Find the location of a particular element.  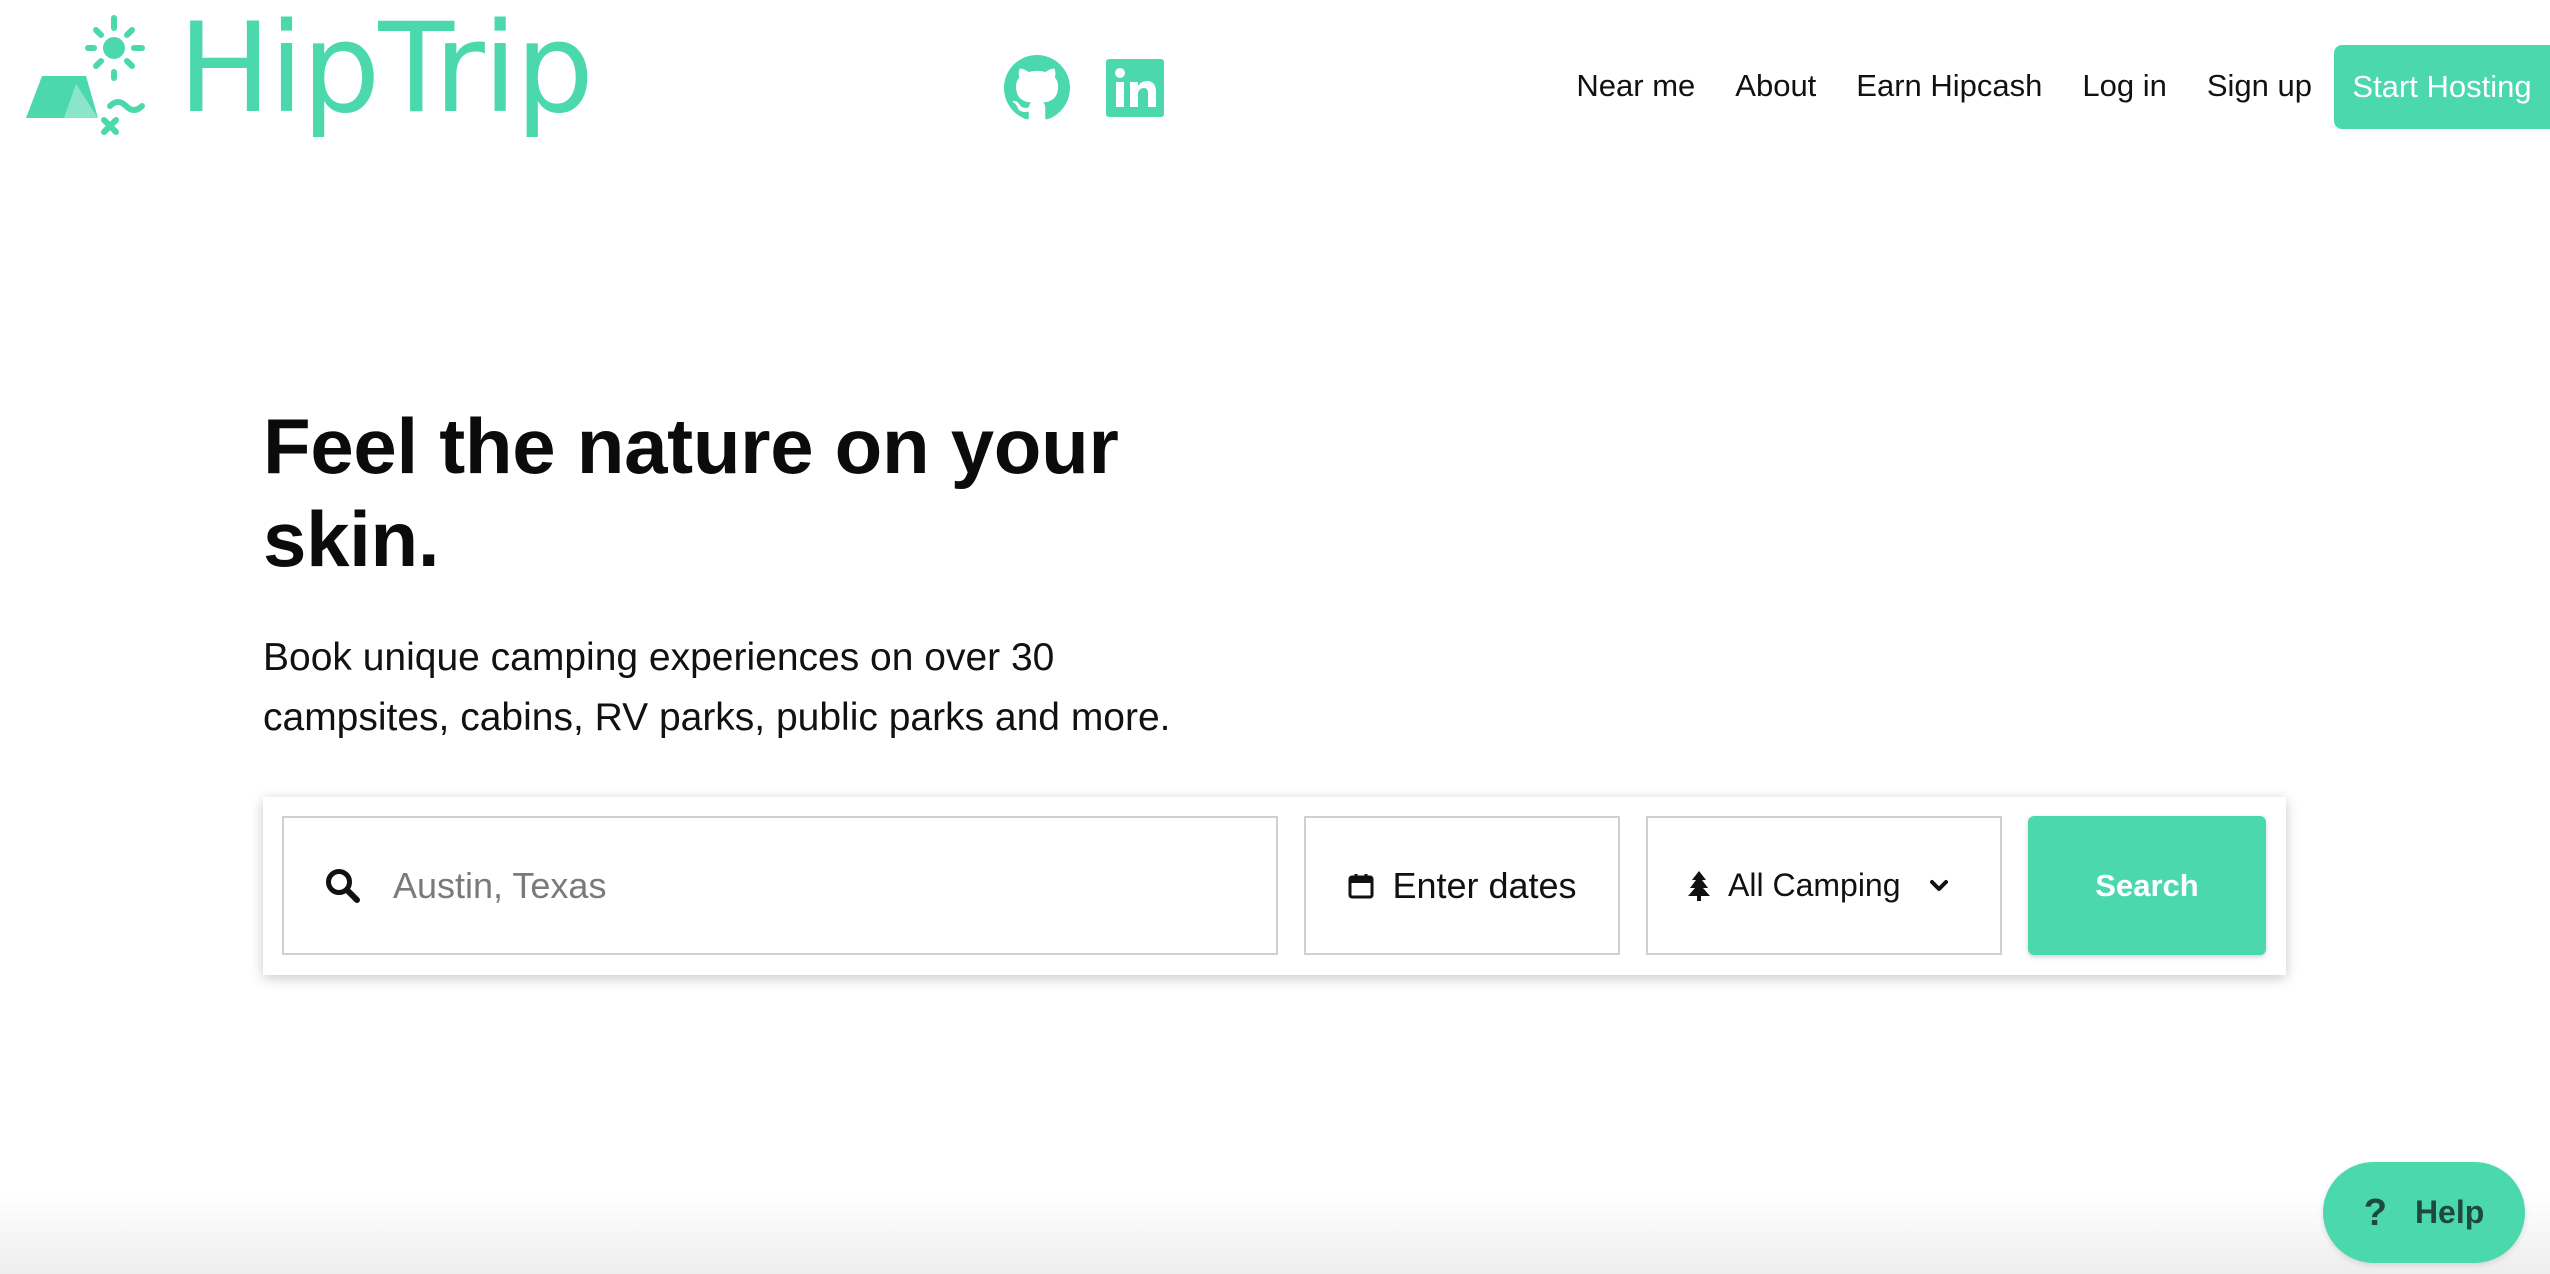

search-icon is located at coordinates (343, 885).